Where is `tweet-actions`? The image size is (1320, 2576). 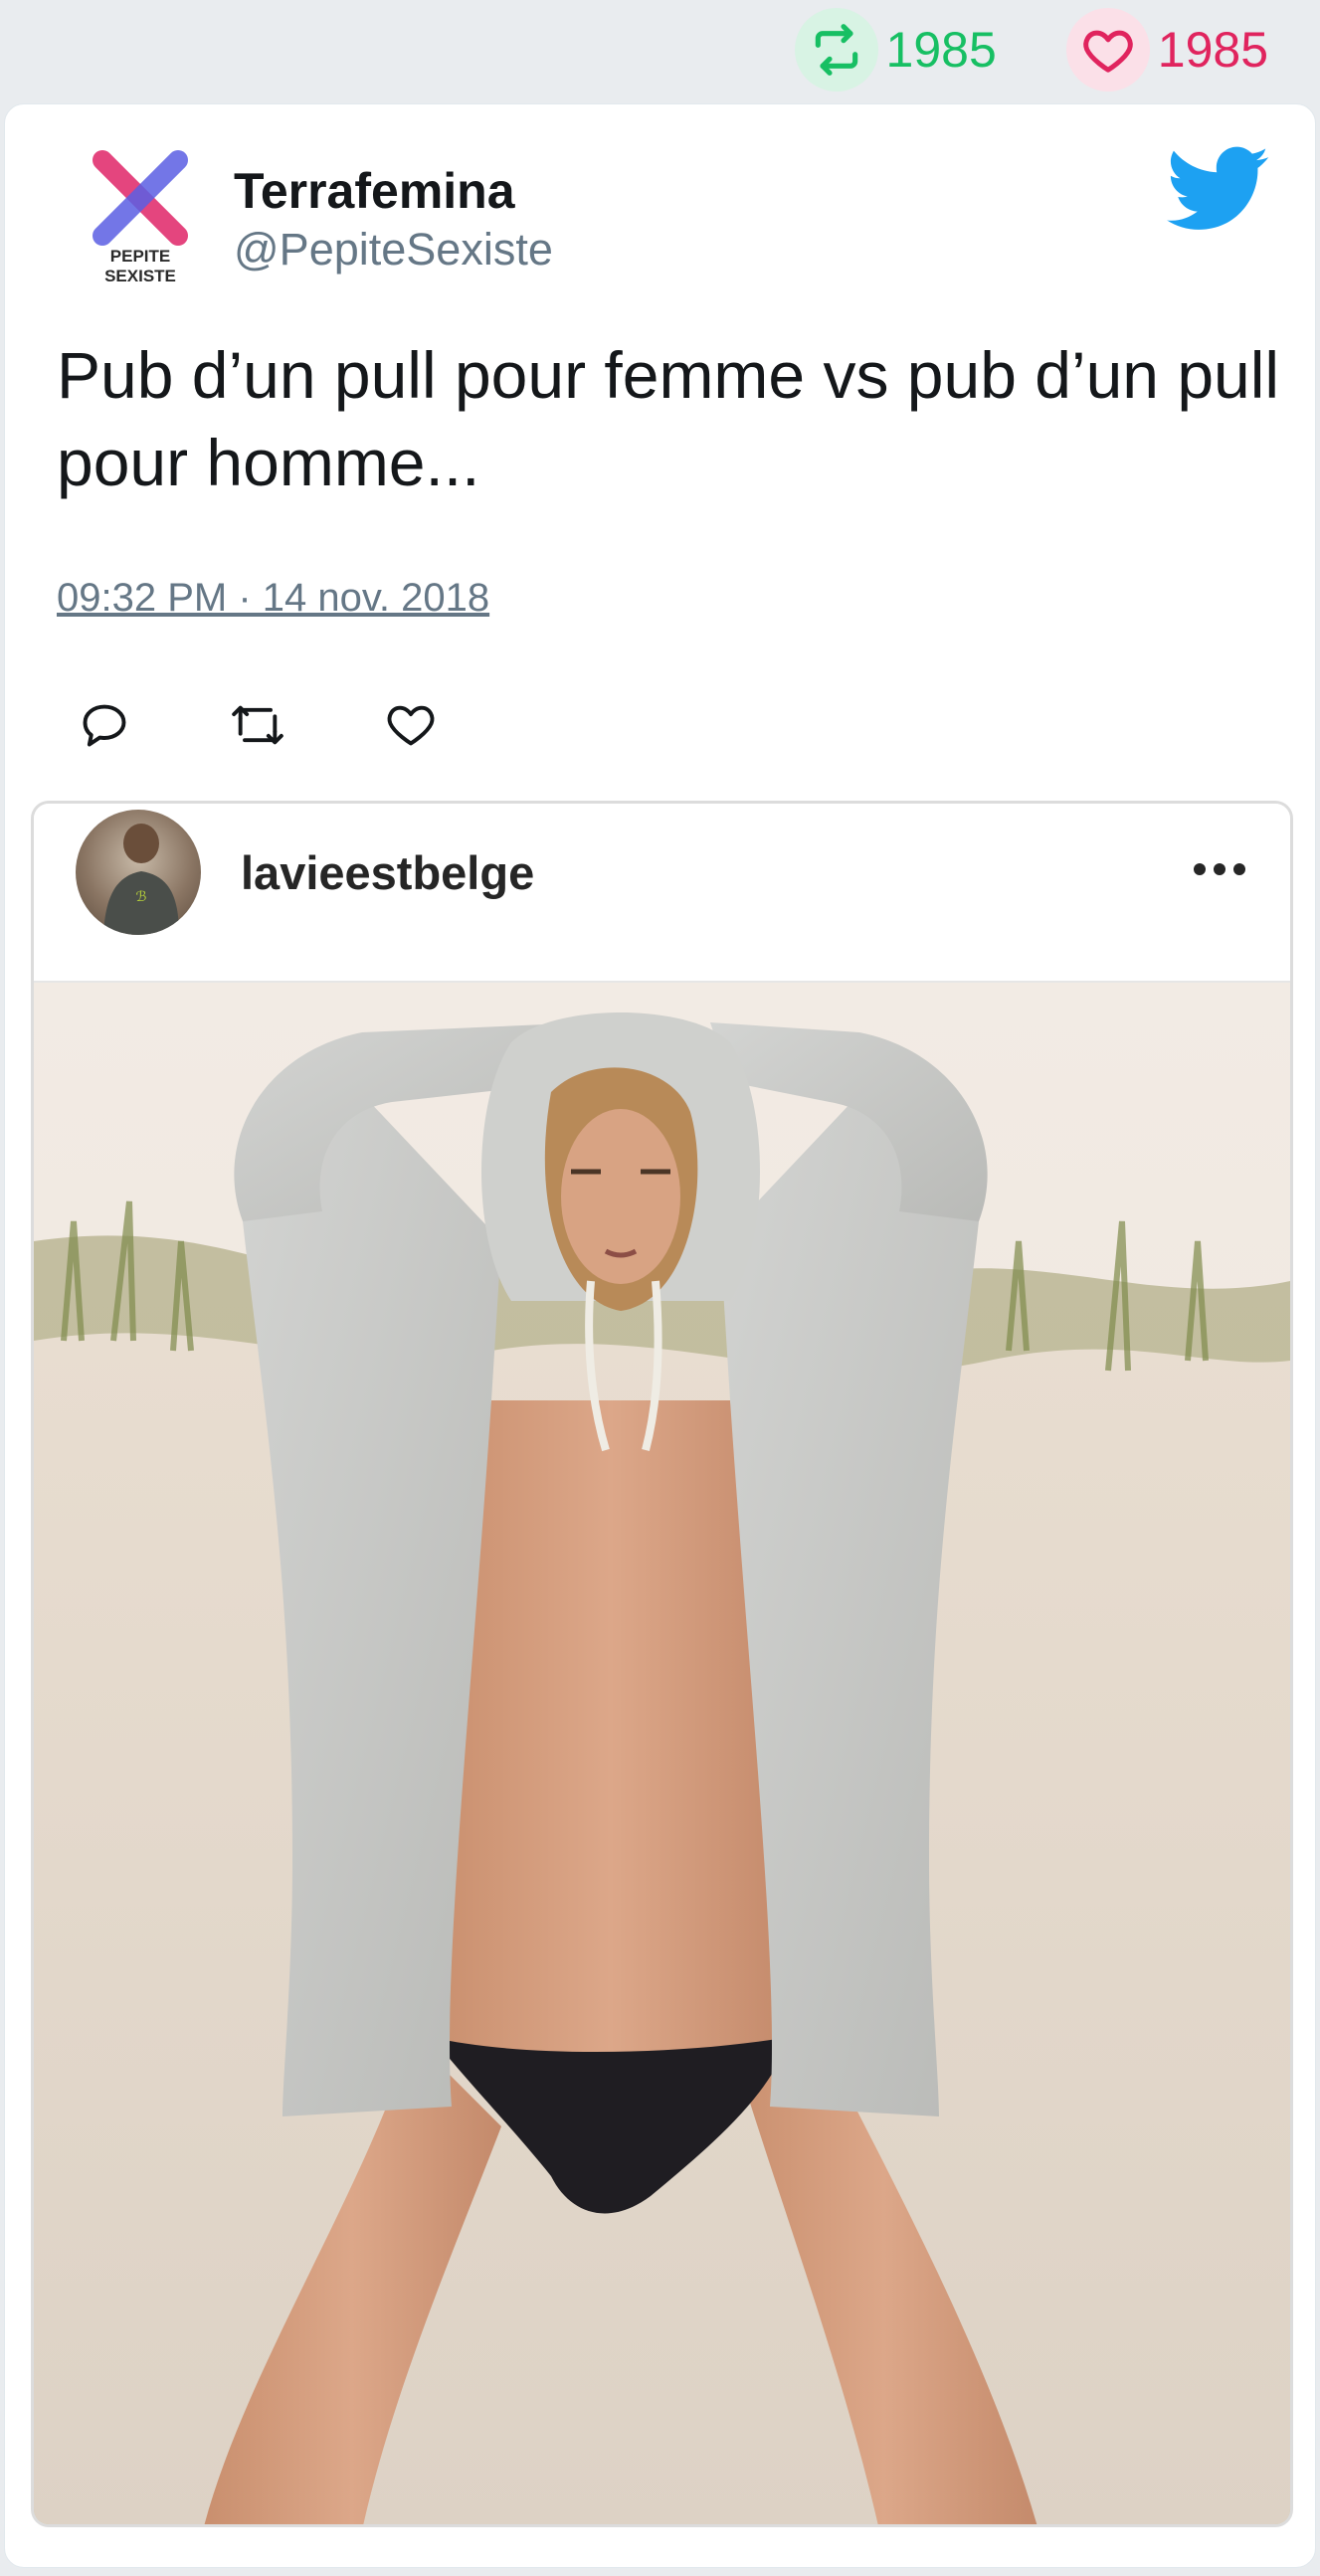
tweet-actions is located at coordinates (258, 725).